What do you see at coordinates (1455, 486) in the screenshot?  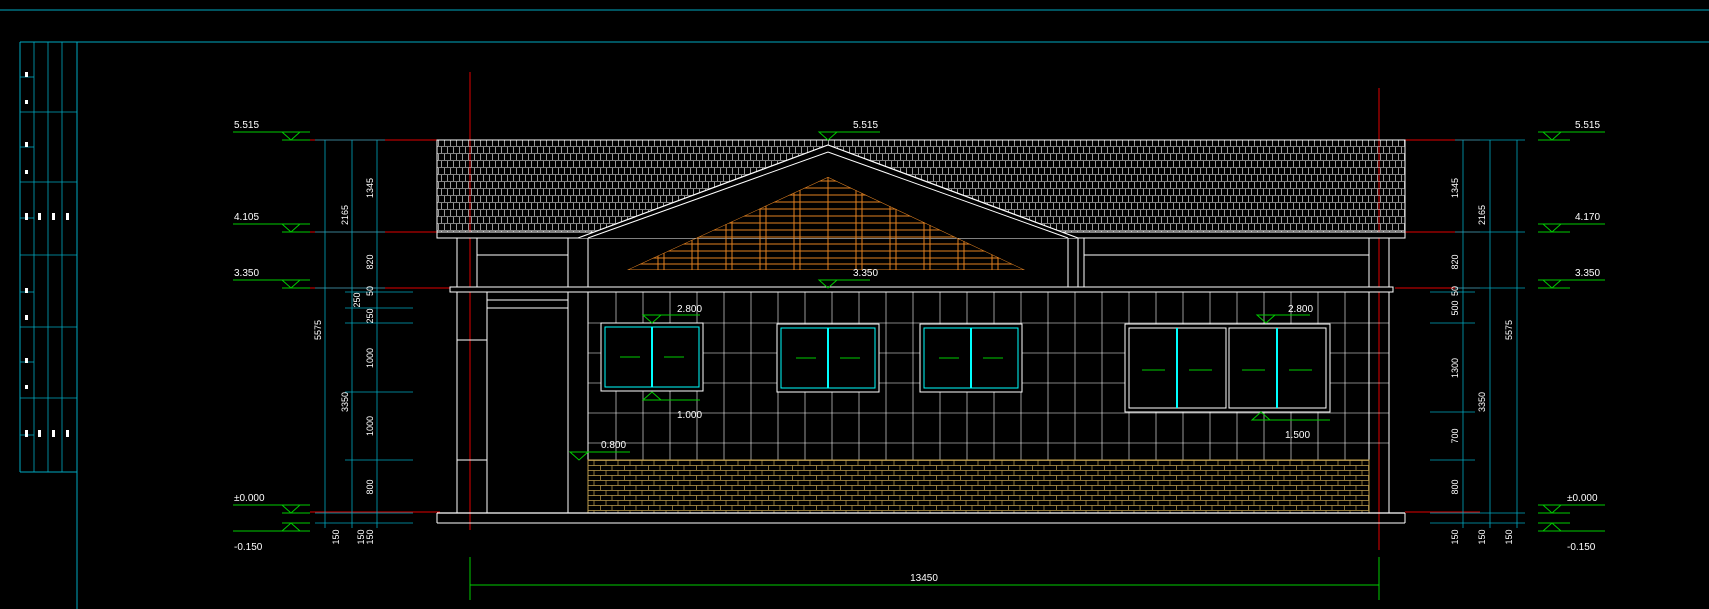 I see `dim-right-seg-7: 800` at bounding box center [1455, 486].